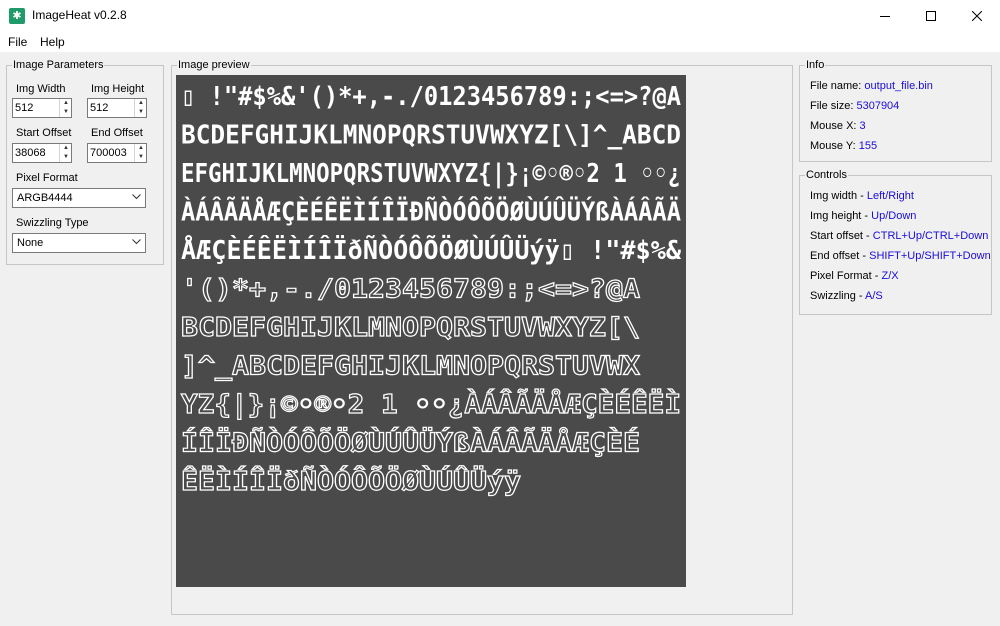 The image size is (1000, 626). Describe the element at coordinates (868, 146) in the screenshot. I see `mouse-y-value: 155` at that location.